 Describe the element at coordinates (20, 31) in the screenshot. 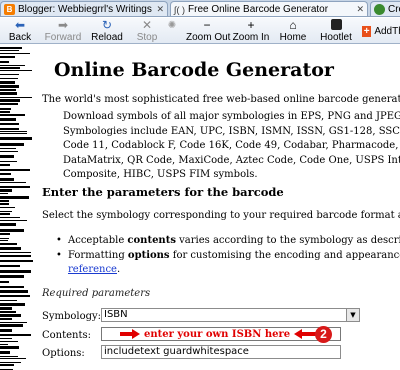

I see `back-button: ⬅ Back` at that location.